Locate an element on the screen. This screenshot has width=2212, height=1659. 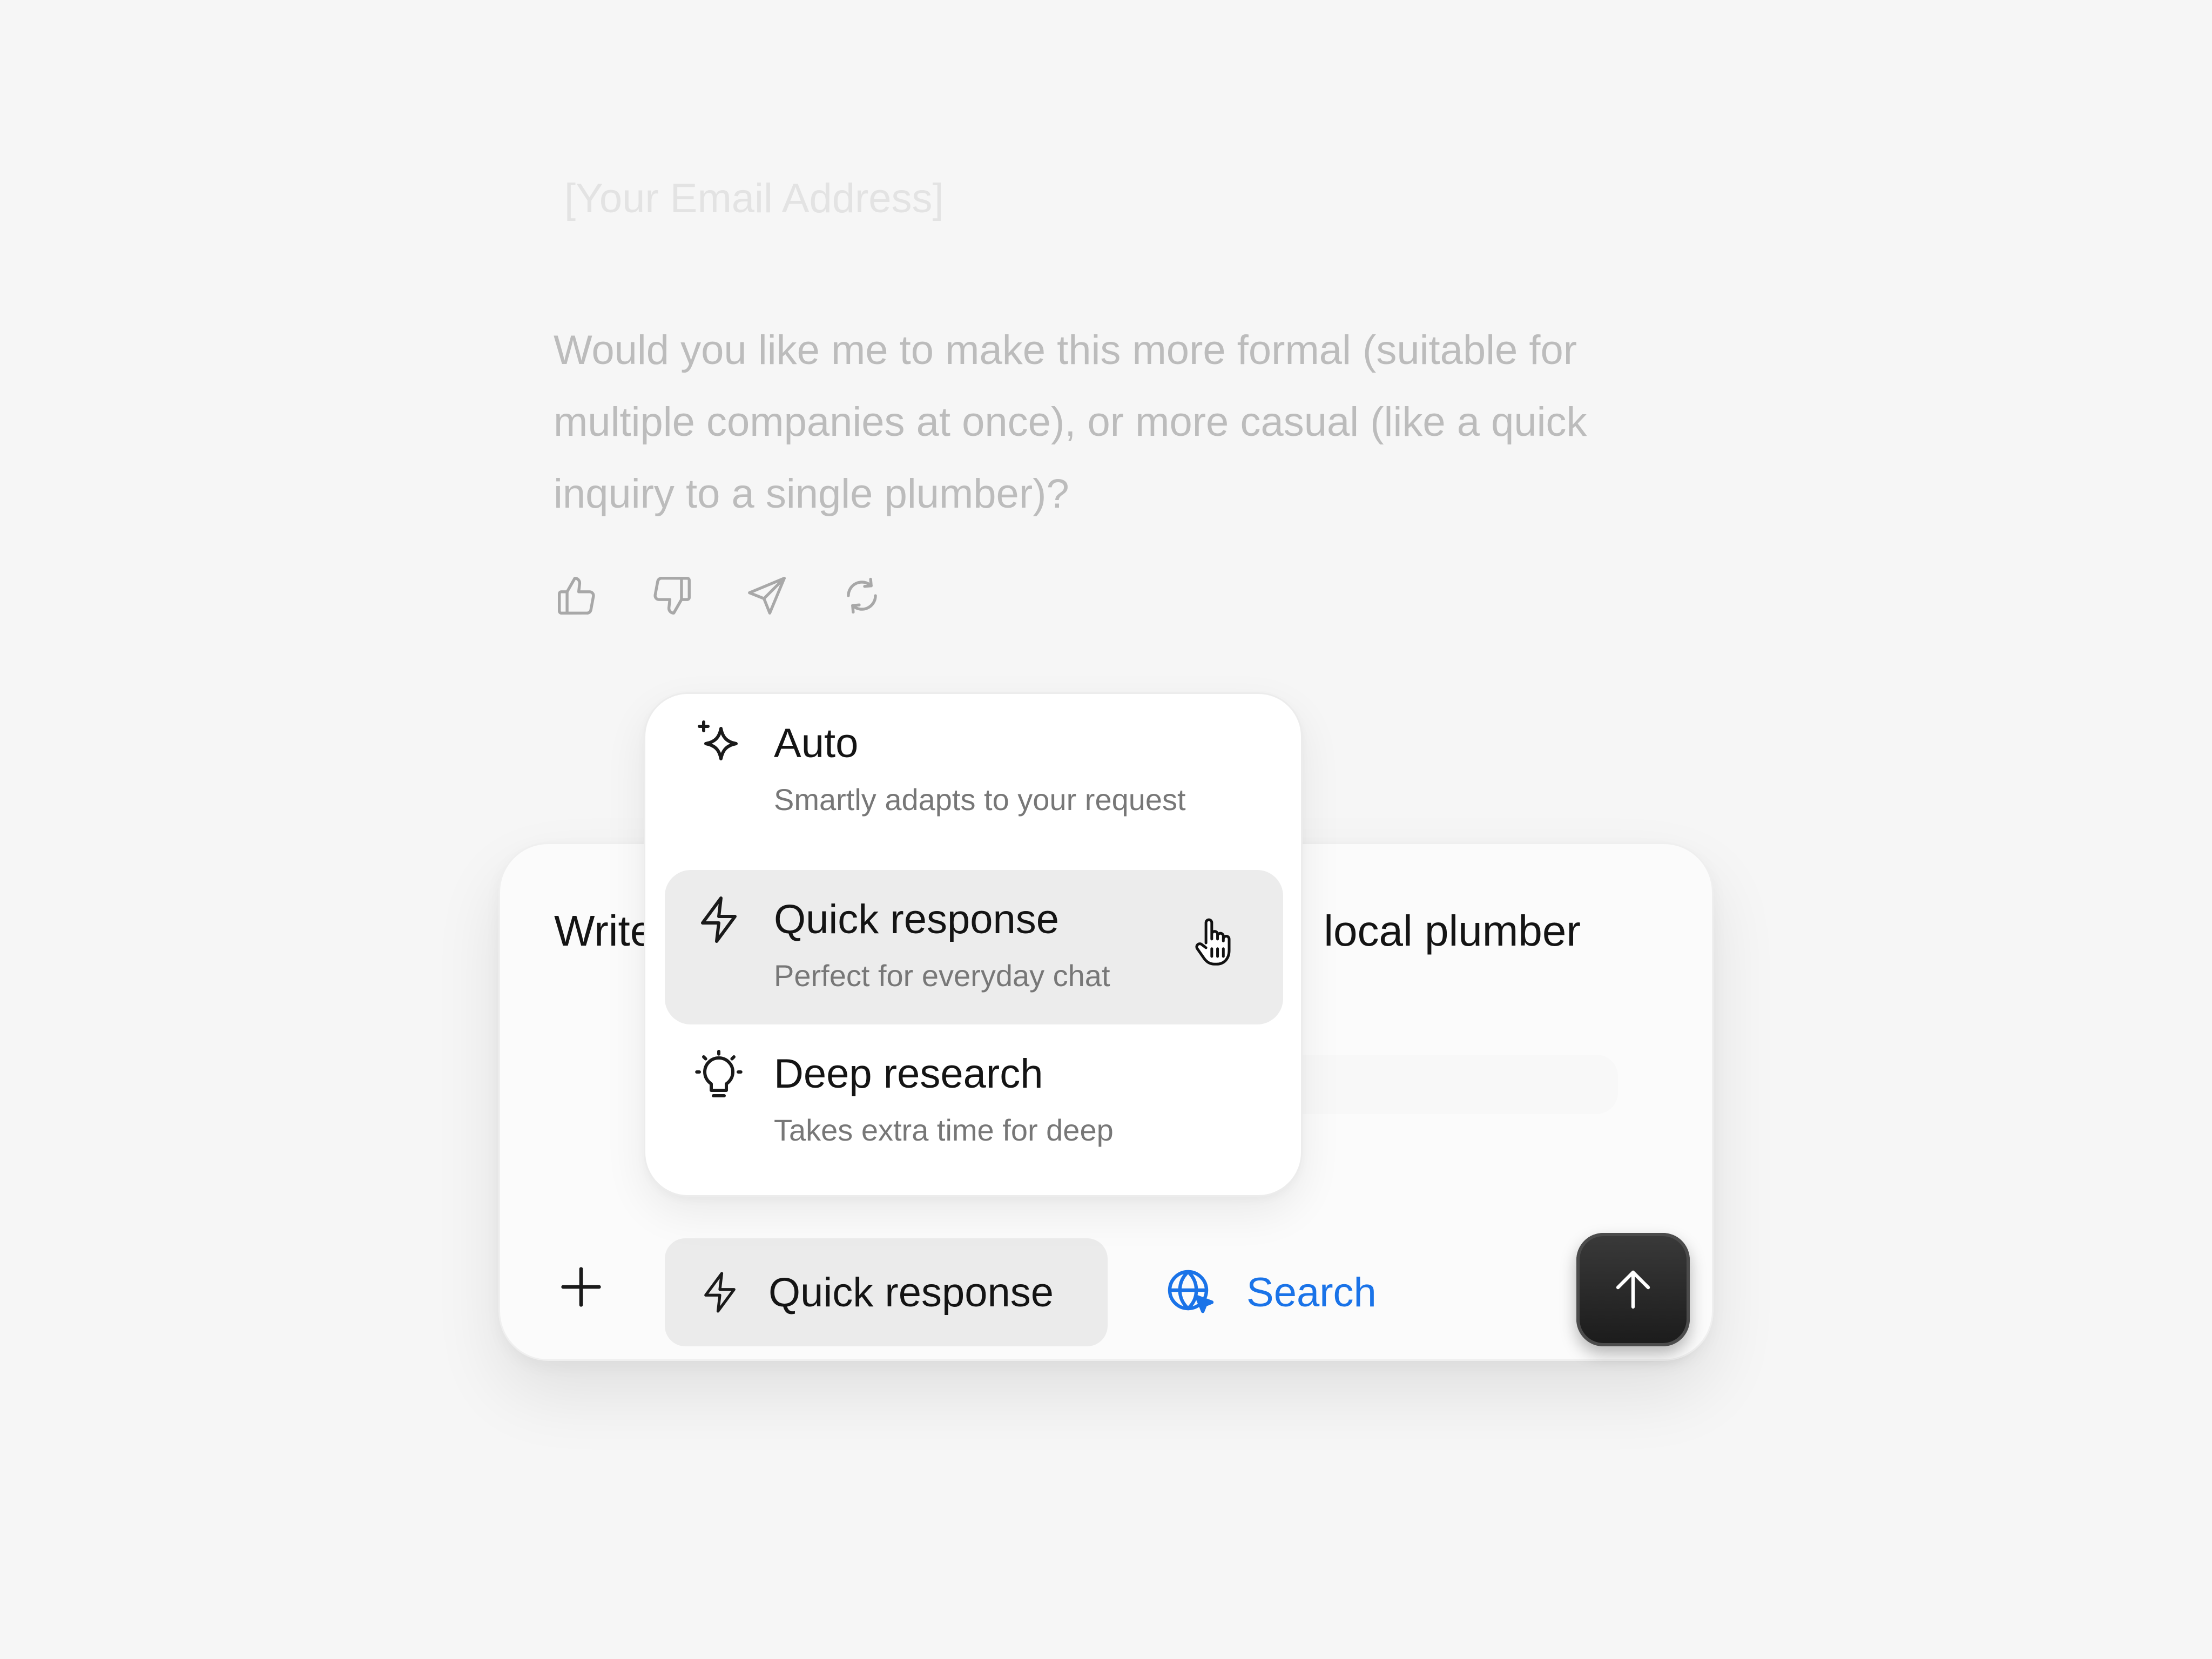
menu-item-subtitle: Perfect for everyday chat is located at coordinates (942, 976).